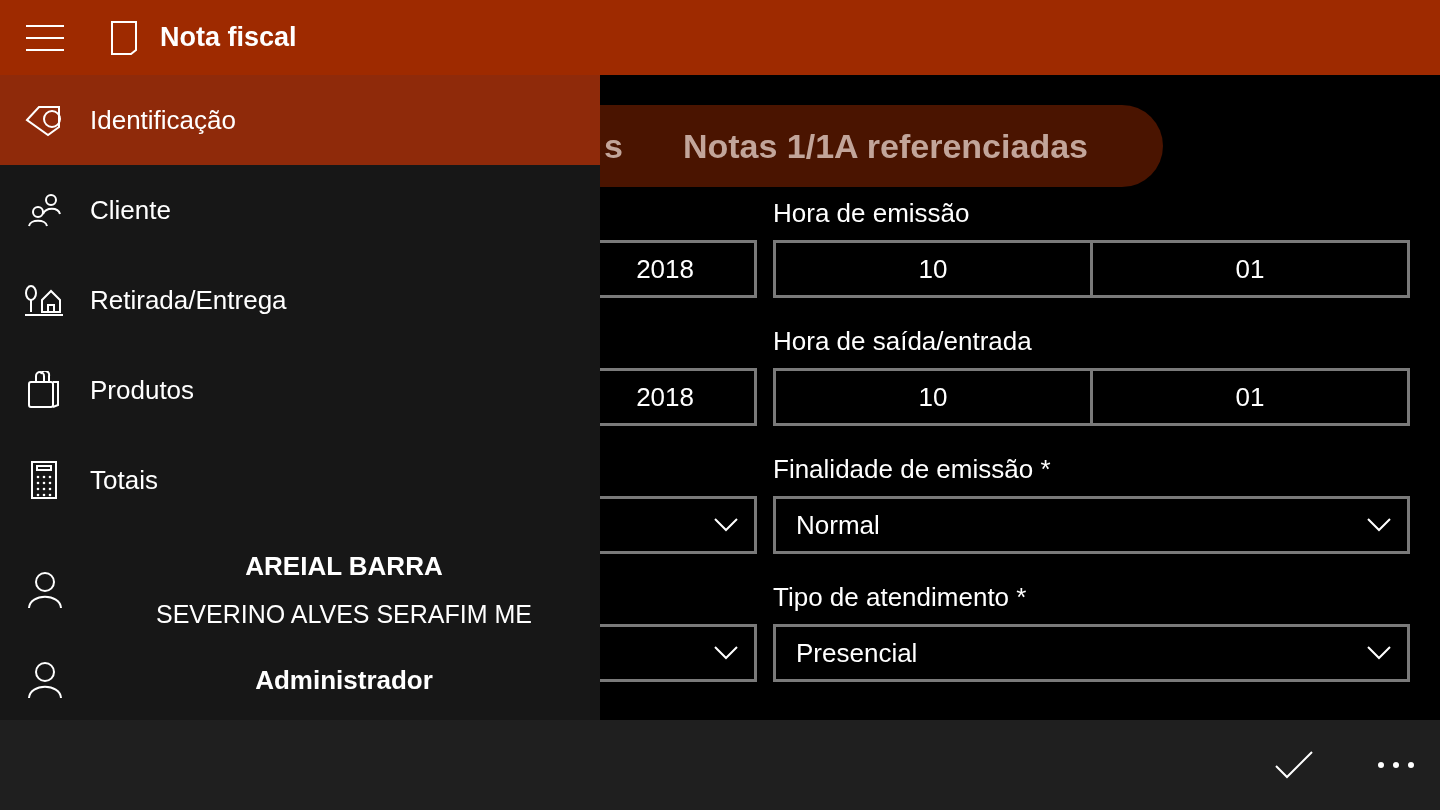  What do you see at coordinates (44, 300) in the screenshot?
I see `tree-and-house-icon` at bounding box center [44, 300].